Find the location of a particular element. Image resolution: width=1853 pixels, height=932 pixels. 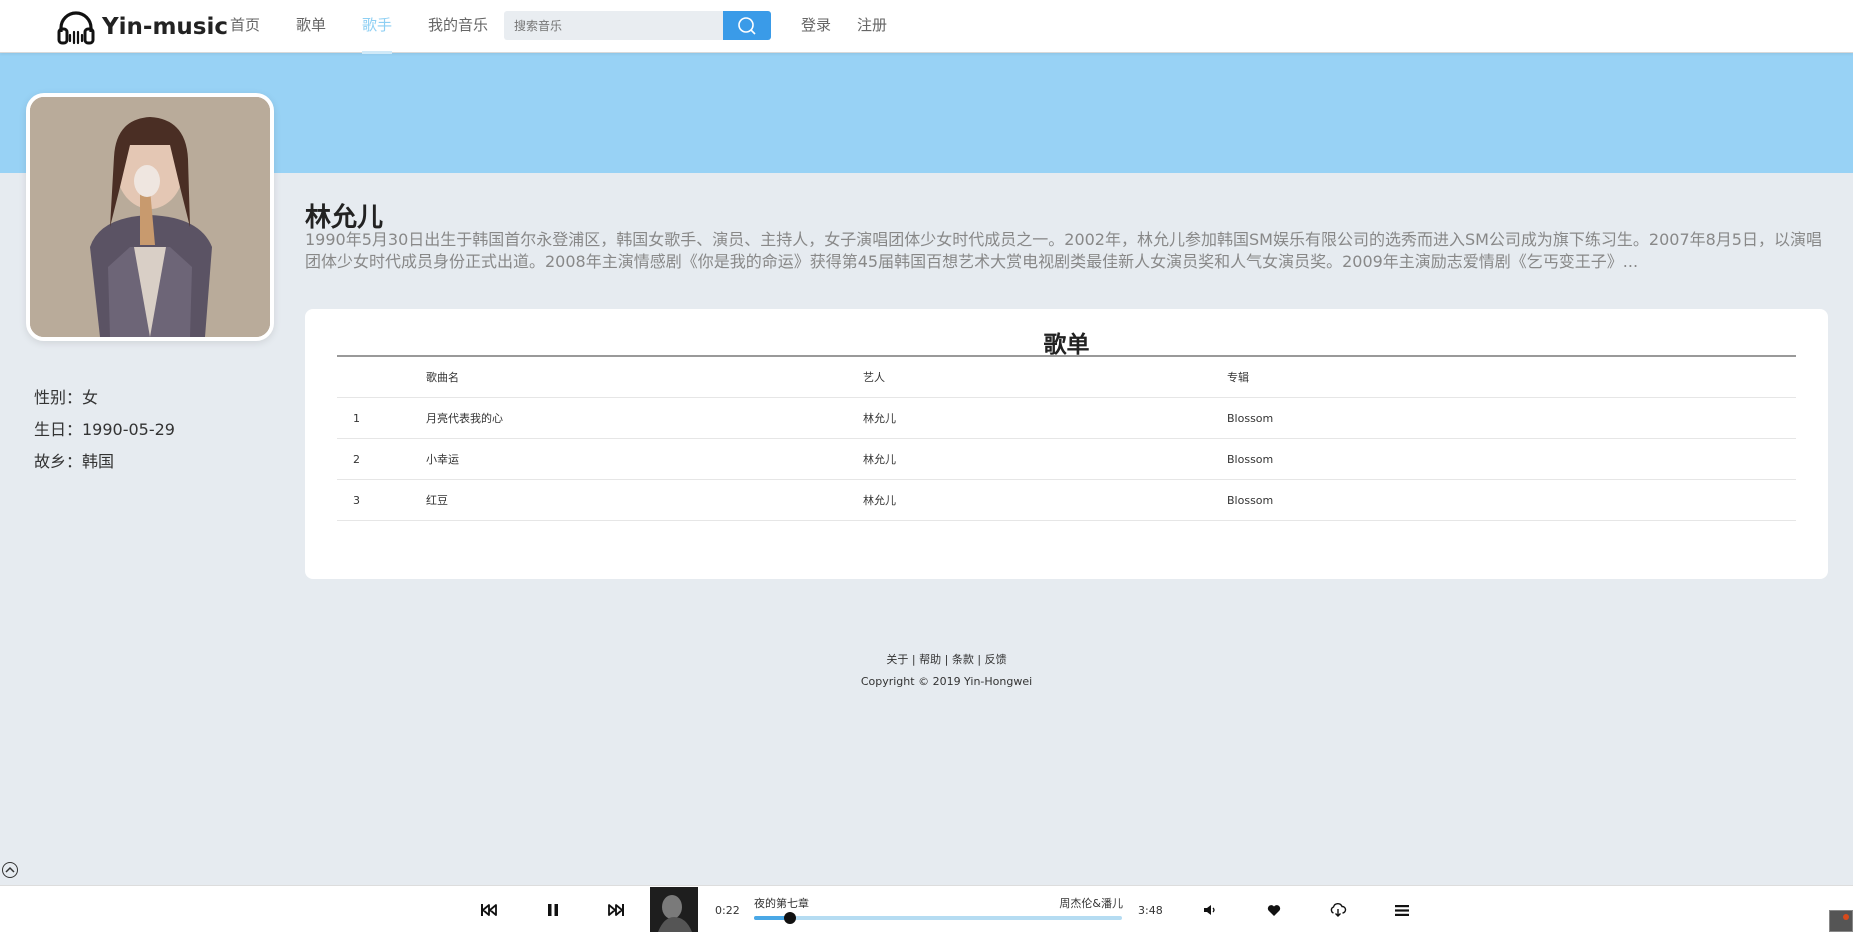

col-album-header: 专辑 is located at coordinates (1238, 377).